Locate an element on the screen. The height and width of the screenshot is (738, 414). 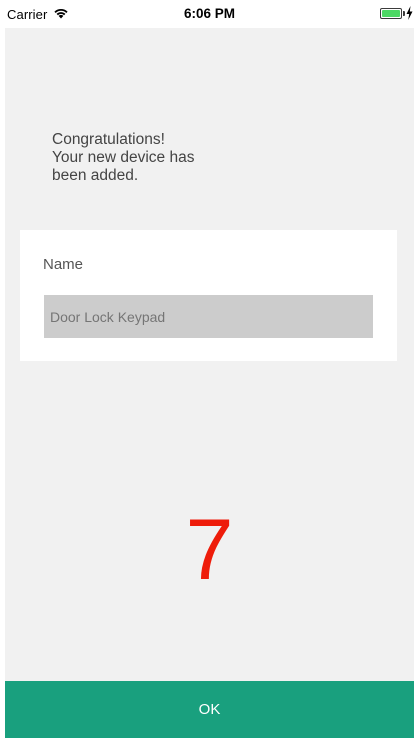
battery-cap is located at coordinates (404, 13).